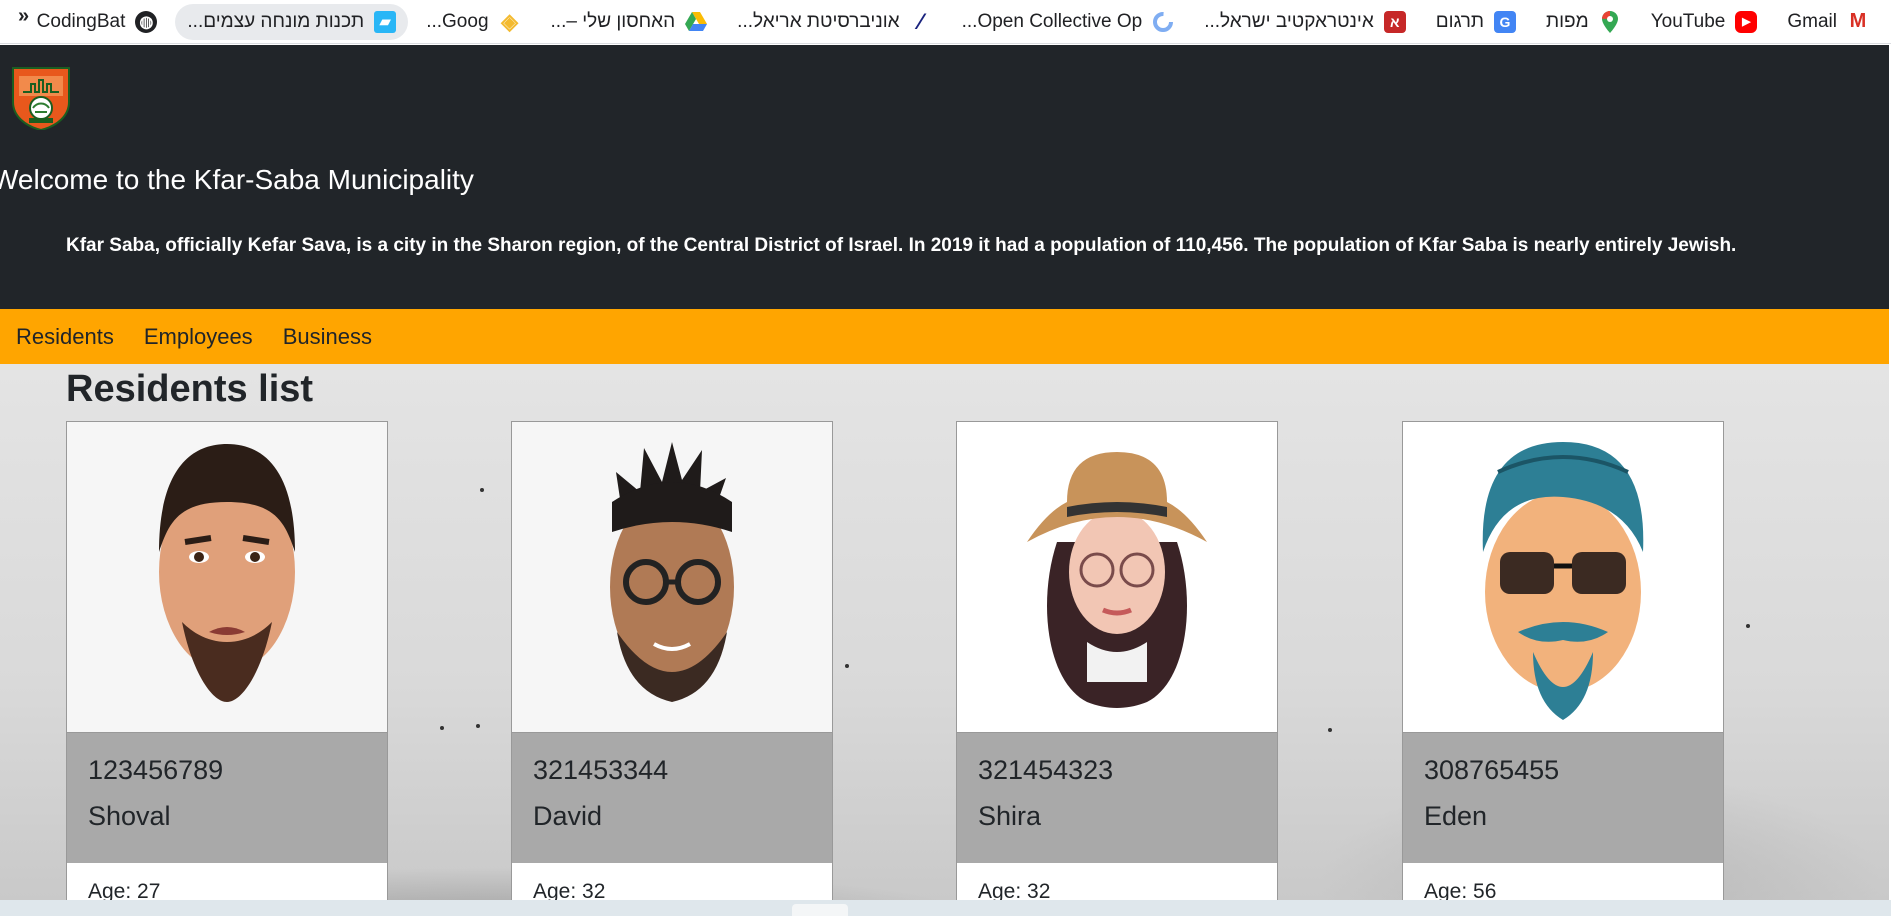 Image resolution: width=1891 pixels, height=916 pixels. What do you see at coordinates (1812, 21) in the screenshot?
I see `bookmark-label: Gmail` at bounding box center [1812, 21].